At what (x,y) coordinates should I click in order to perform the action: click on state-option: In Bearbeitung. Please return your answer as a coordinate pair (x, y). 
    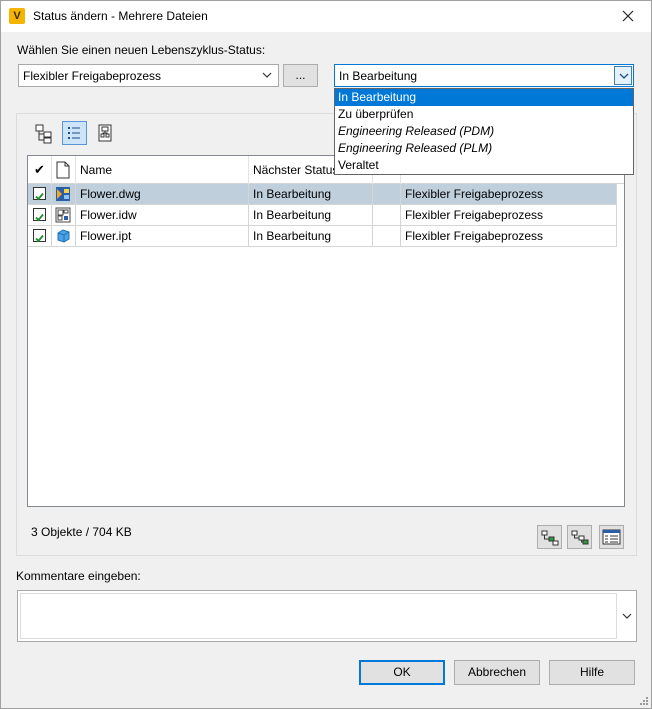
    Looking at the image, I should click on (484, 97).